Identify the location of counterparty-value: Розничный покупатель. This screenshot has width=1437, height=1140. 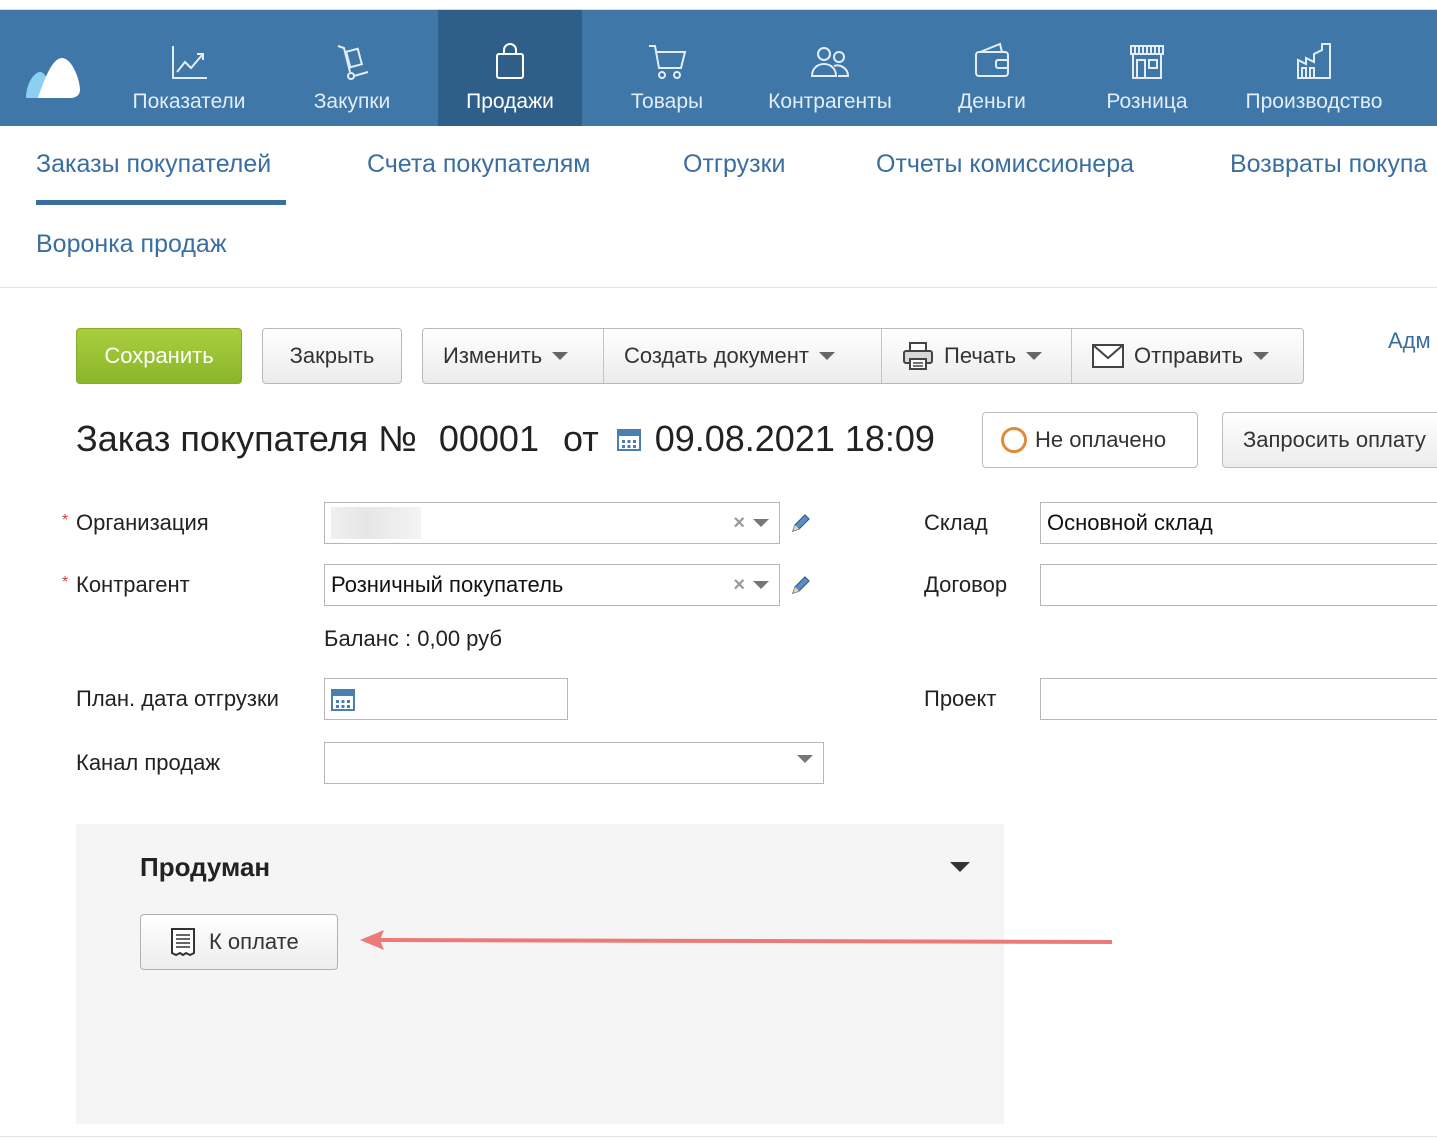
(447, 584).